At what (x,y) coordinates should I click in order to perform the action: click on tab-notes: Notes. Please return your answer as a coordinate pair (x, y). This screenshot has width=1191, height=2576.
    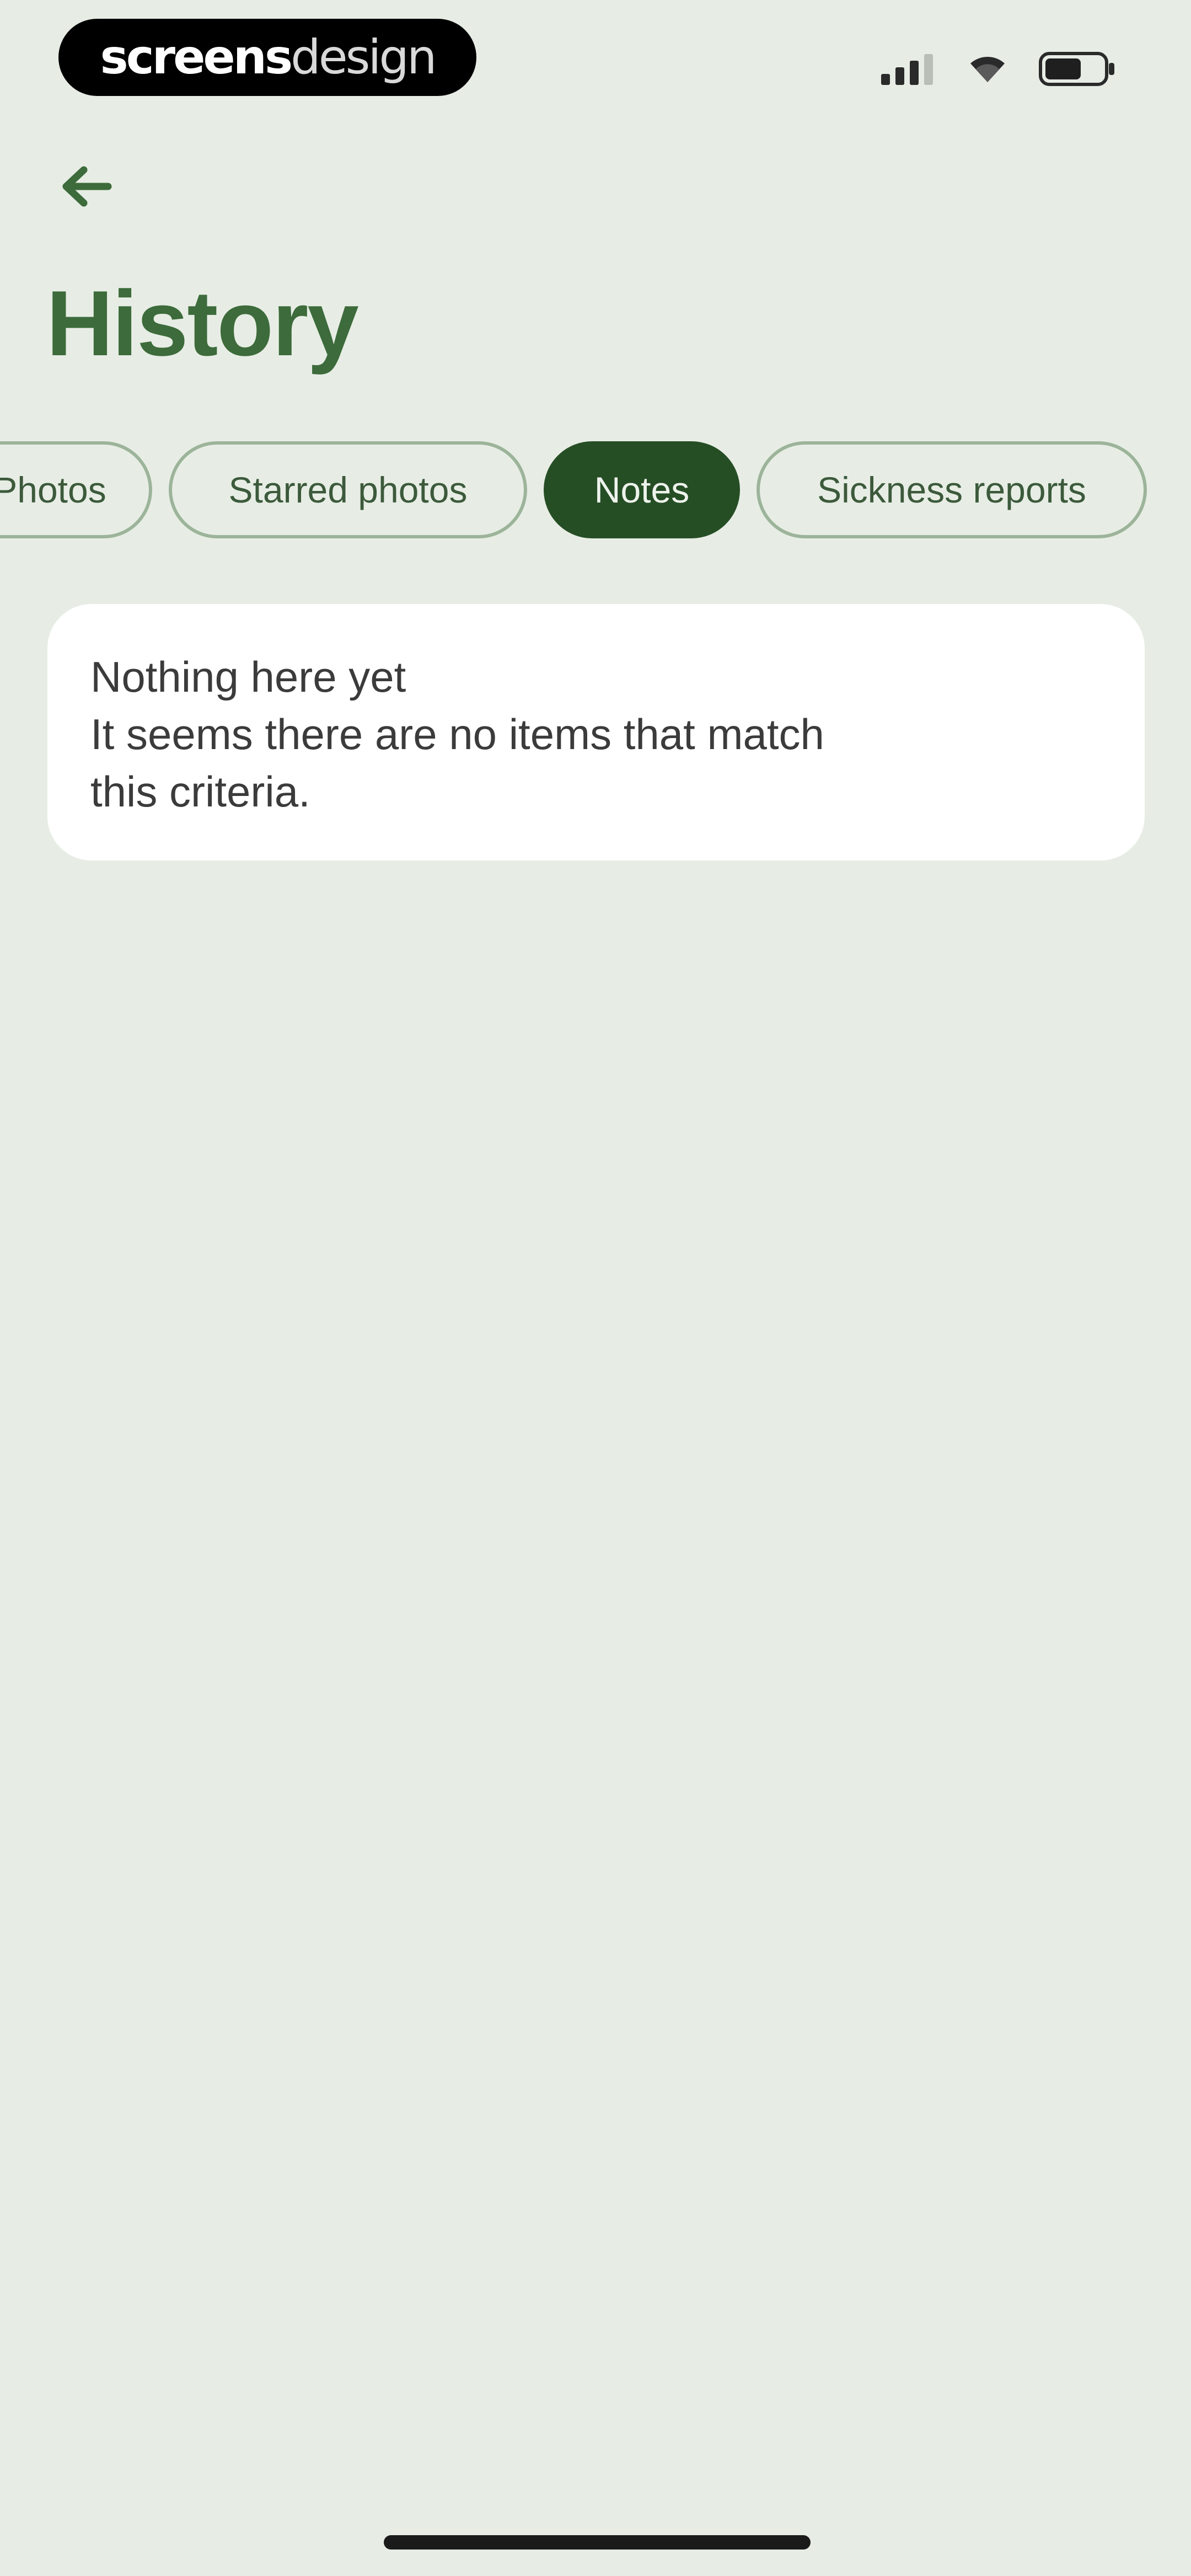
    Looking at the image, I should click on (642, 489).